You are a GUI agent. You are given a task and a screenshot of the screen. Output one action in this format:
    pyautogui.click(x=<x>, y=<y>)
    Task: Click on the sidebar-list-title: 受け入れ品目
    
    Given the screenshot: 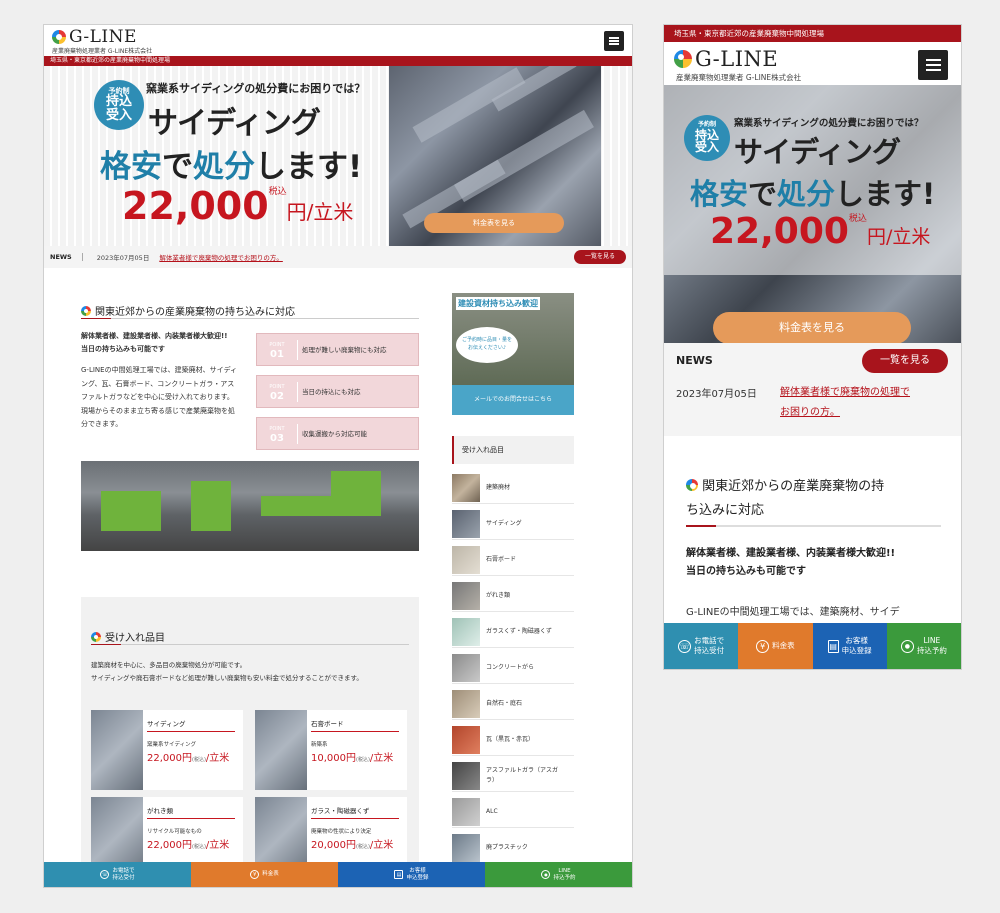 What is the action you would take?
    pyautogui.click(x=513, y=450)
    